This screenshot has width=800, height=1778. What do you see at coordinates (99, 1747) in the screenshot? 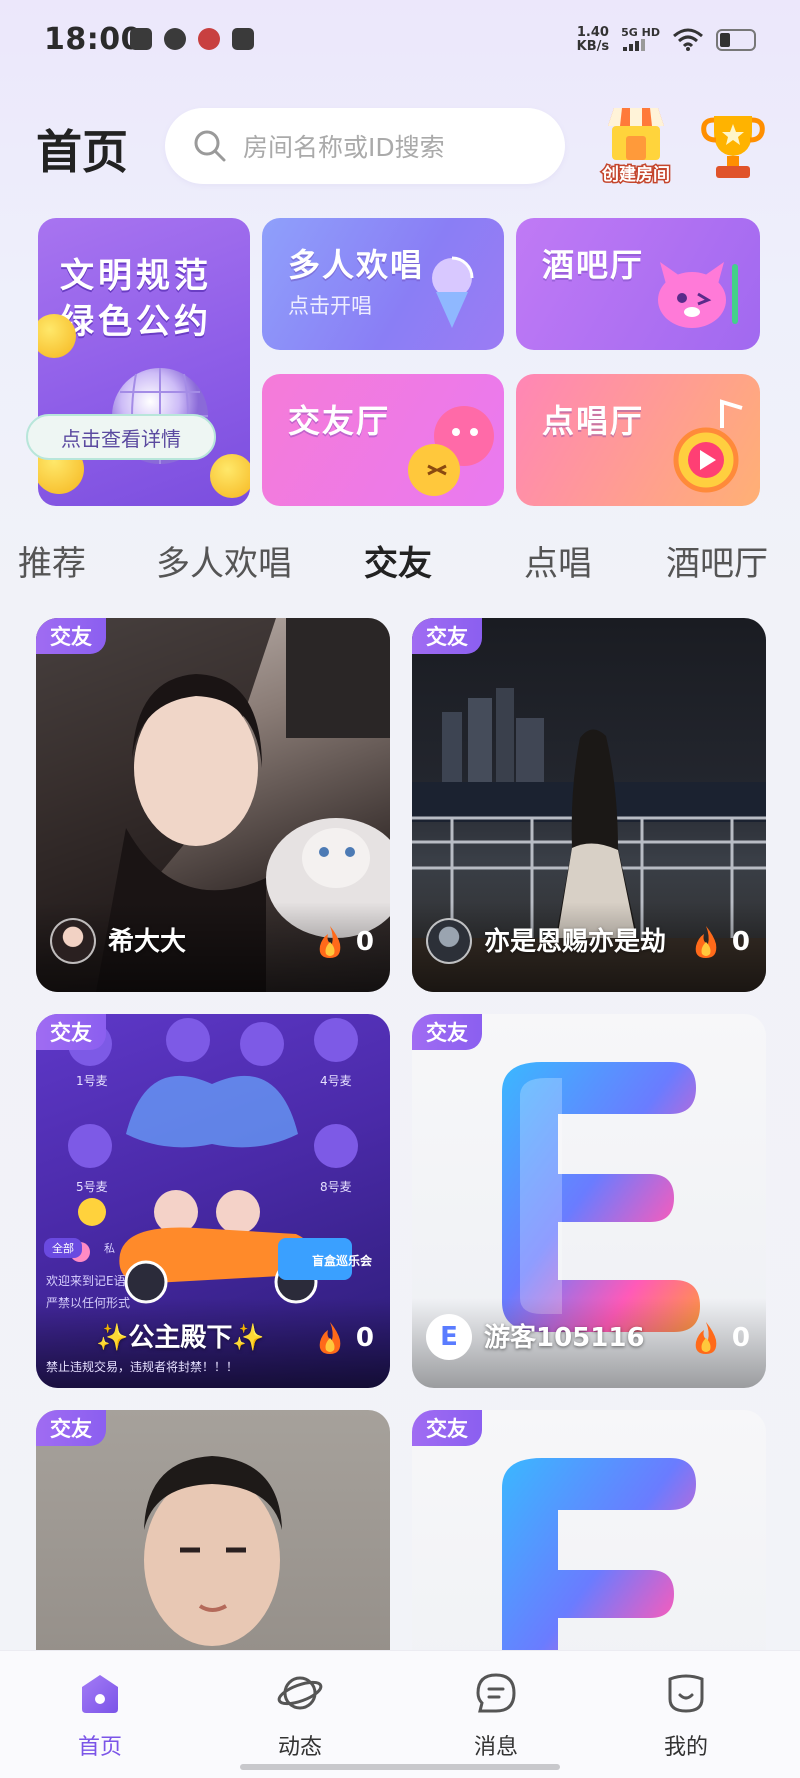
I see `nav-home-label: 首页` at bounding box center [99, 1747].